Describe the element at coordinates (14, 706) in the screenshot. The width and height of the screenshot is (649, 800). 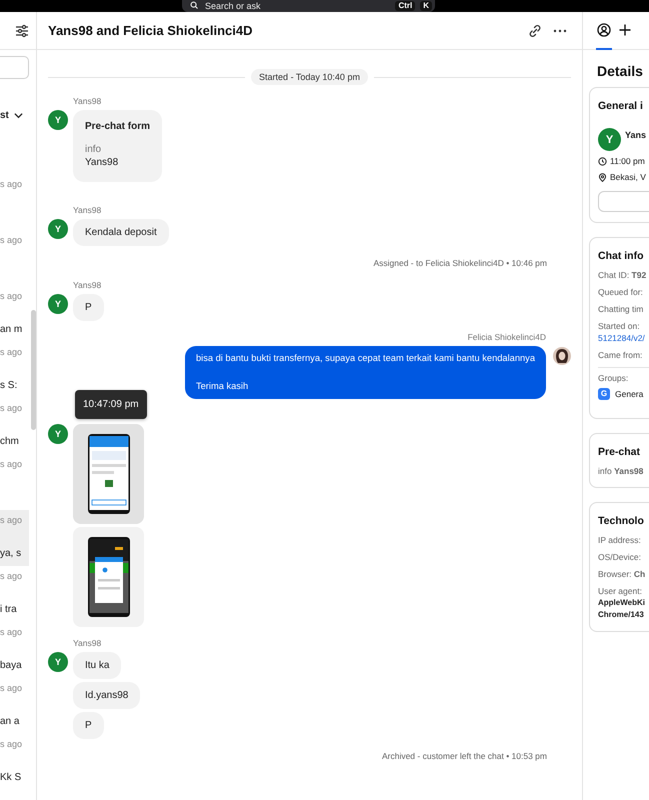
I see `conversation-item: s ago an a` at that location.